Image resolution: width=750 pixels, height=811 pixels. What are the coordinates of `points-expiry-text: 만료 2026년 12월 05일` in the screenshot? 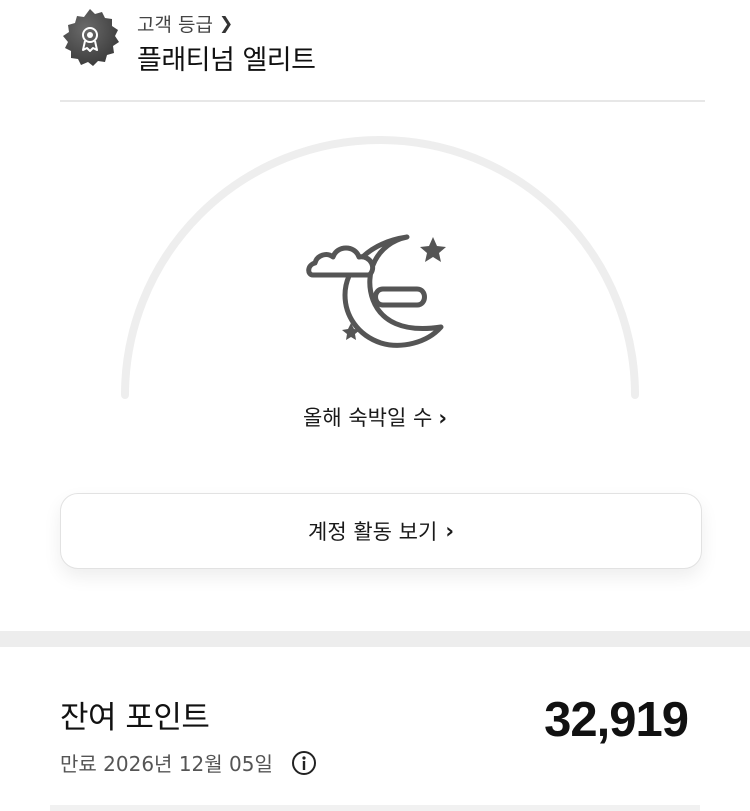 It's located at (166, 764).